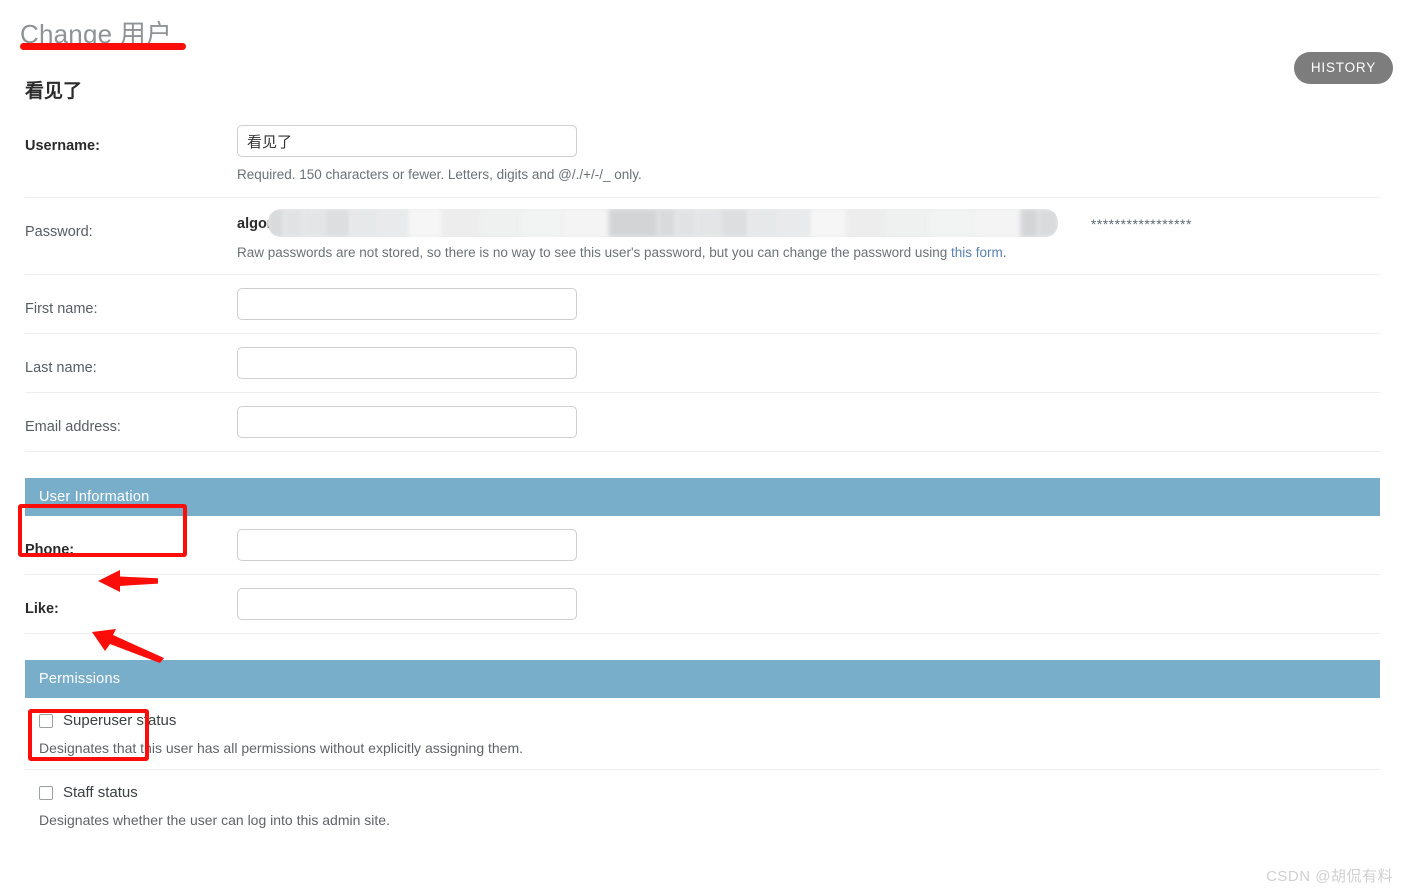 This screenshot has height=894, width=1405. Describe the element at coordinates (62, 146) in the screenshot. I see `username-label: Username:` at that location.